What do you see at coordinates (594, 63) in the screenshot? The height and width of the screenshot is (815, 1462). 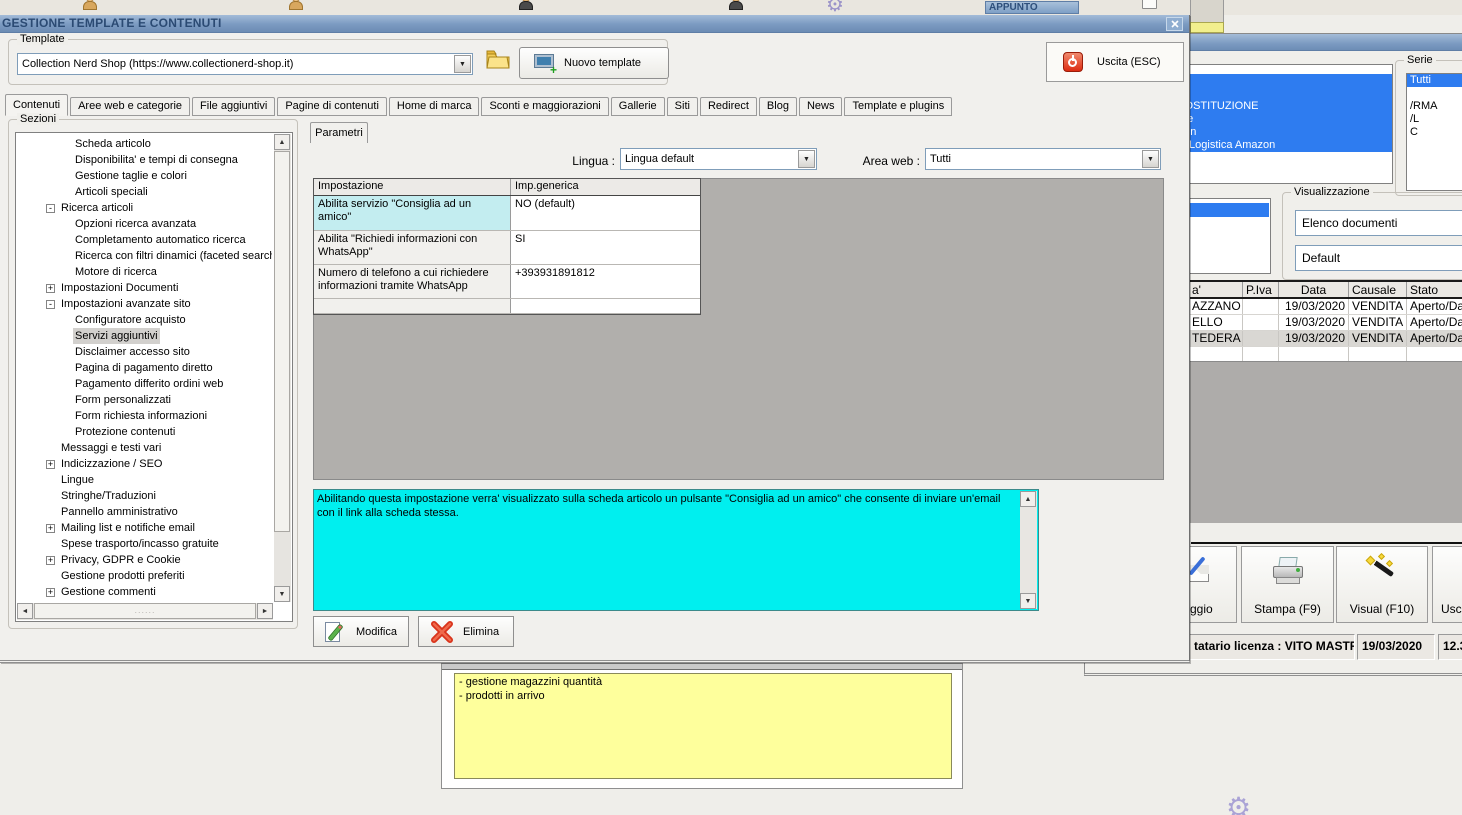 I see `nuovo-template-button: + Nuovo template` at bounding box center [594, 63].